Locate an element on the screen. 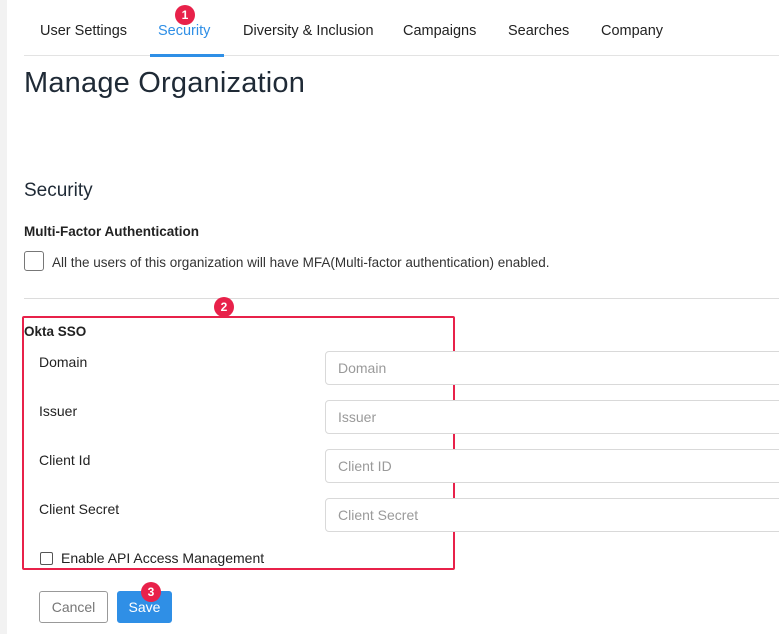 The image size is (779, 634). client-id-label: Client Id is located at coordinates (65, 460).